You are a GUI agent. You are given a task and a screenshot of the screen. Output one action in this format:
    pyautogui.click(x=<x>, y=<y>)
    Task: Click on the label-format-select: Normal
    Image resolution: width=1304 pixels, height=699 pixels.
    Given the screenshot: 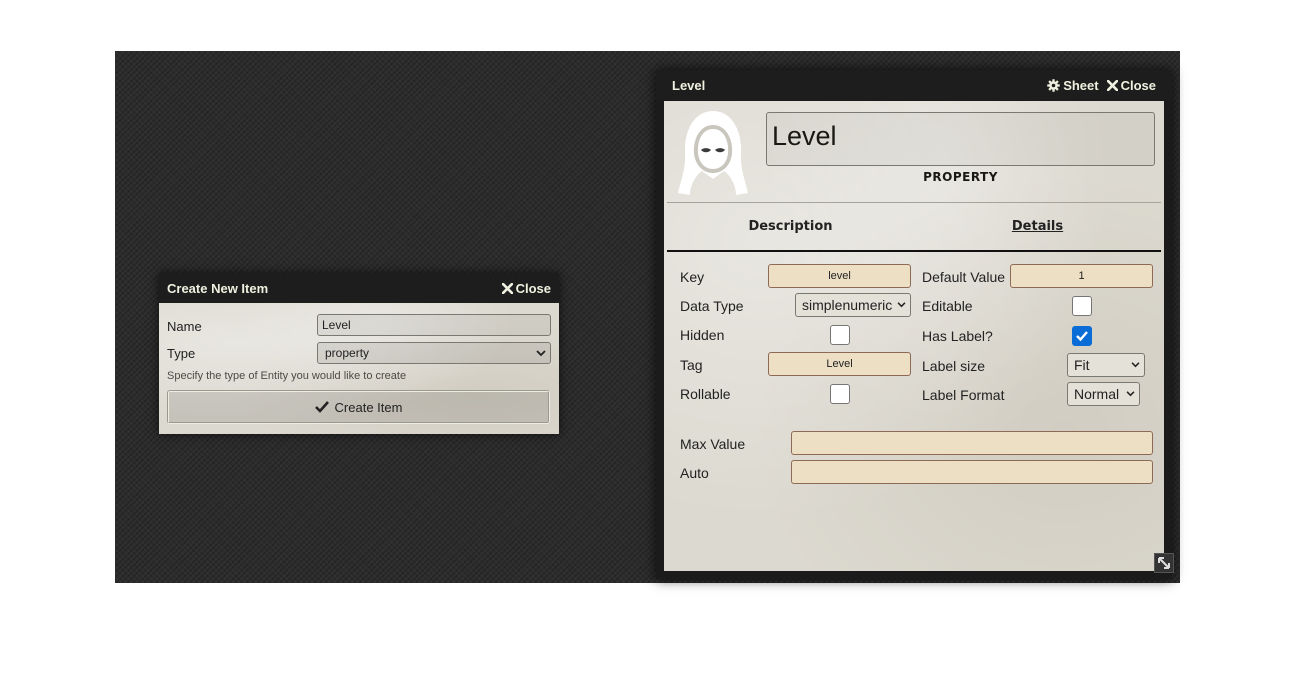 What is the action you would take?
    pyautogui.click(x=1103, y=394)
    